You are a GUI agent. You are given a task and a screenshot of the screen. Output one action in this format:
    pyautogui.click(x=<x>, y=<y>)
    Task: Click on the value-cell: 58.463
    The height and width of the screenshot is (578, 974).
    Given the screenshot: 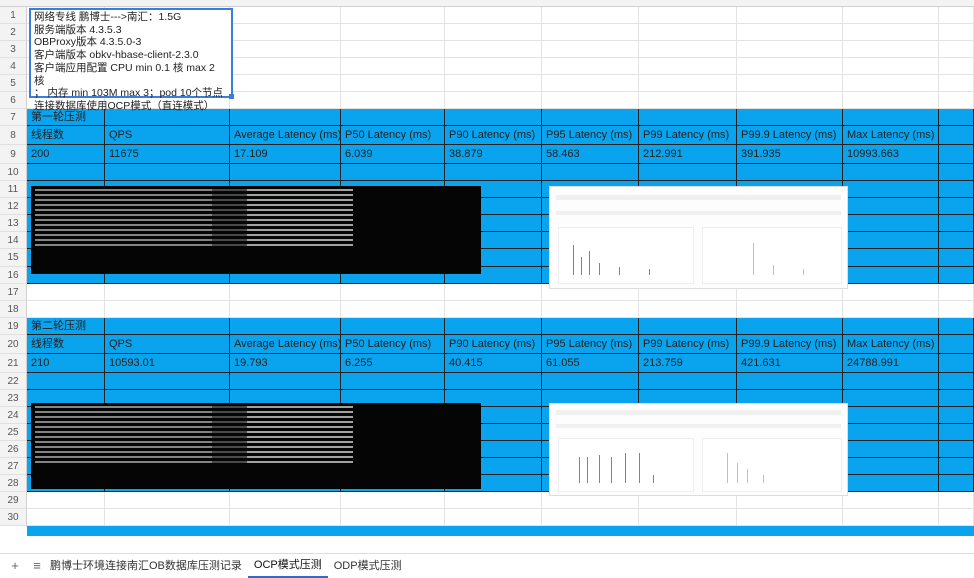 What is the action you would take?
    pyautogui.click(x=590, y=154)
    